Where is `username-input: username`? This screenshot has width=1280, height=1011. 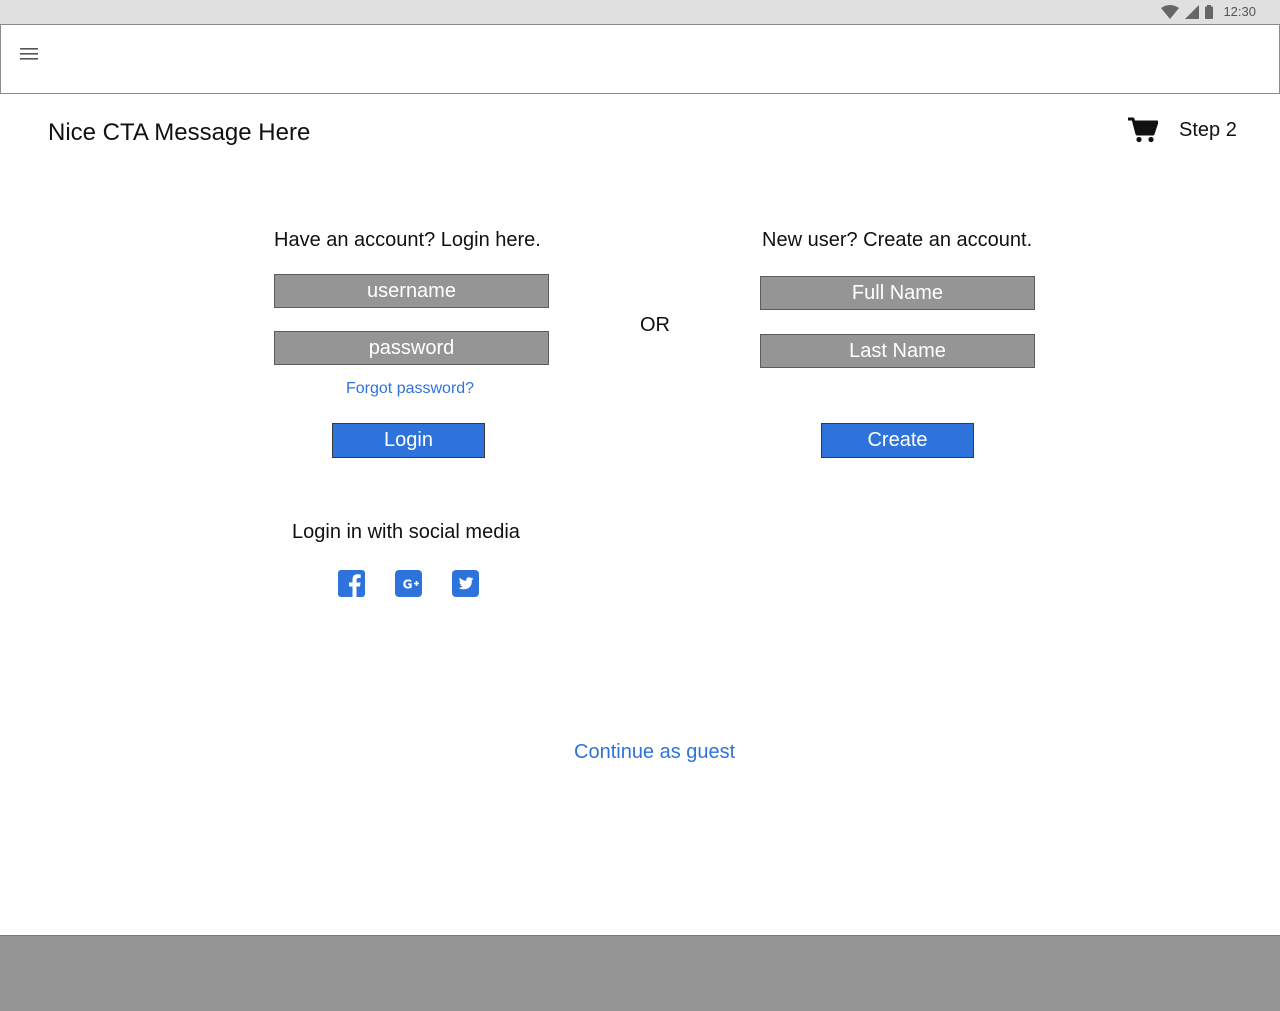
username-input: username is located at coordinates (411, 291).